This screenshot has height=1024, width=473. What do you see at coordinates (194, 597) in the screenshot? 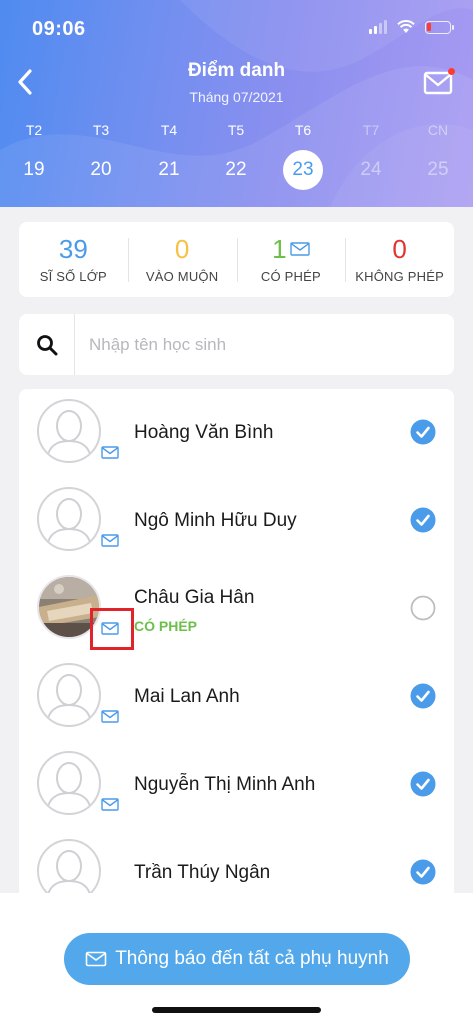
I see `student-name: Châu Gia Hân` at bounding box center [194, 597].